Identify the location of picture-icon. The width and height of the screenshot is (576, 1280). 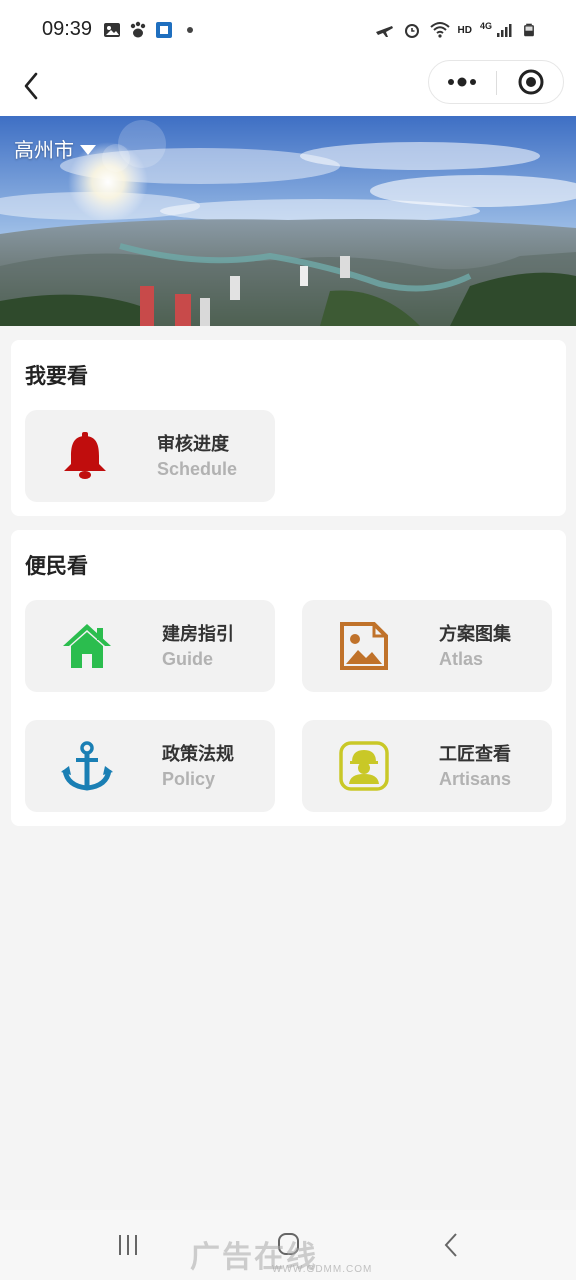
(364, 646).